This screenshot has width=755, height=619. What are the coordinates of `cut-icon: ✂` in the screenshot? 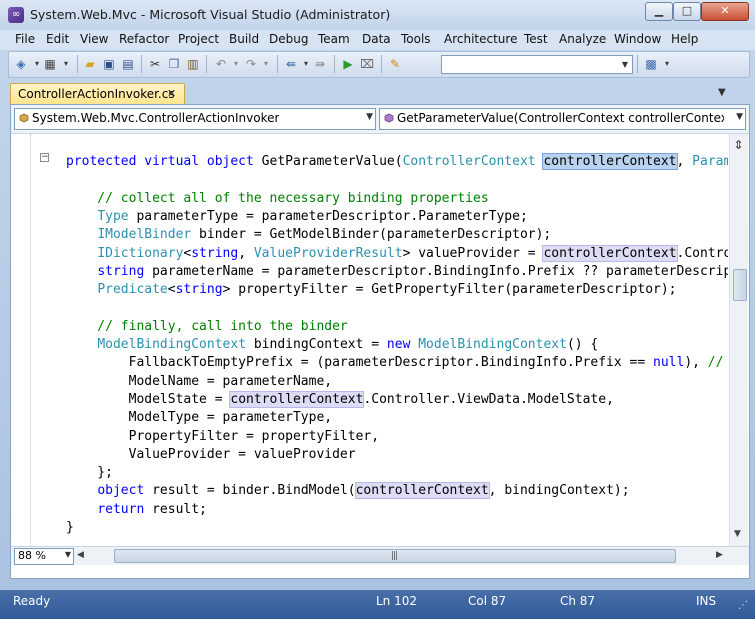 It's located at (155, 64).